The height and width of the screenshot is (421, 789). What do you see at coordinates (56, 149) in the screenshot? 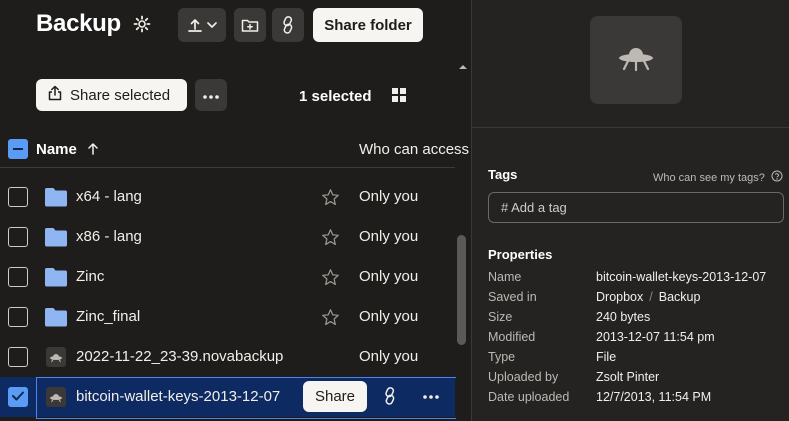
I see `column-header-name: Name` at bounding box center [56, 149].